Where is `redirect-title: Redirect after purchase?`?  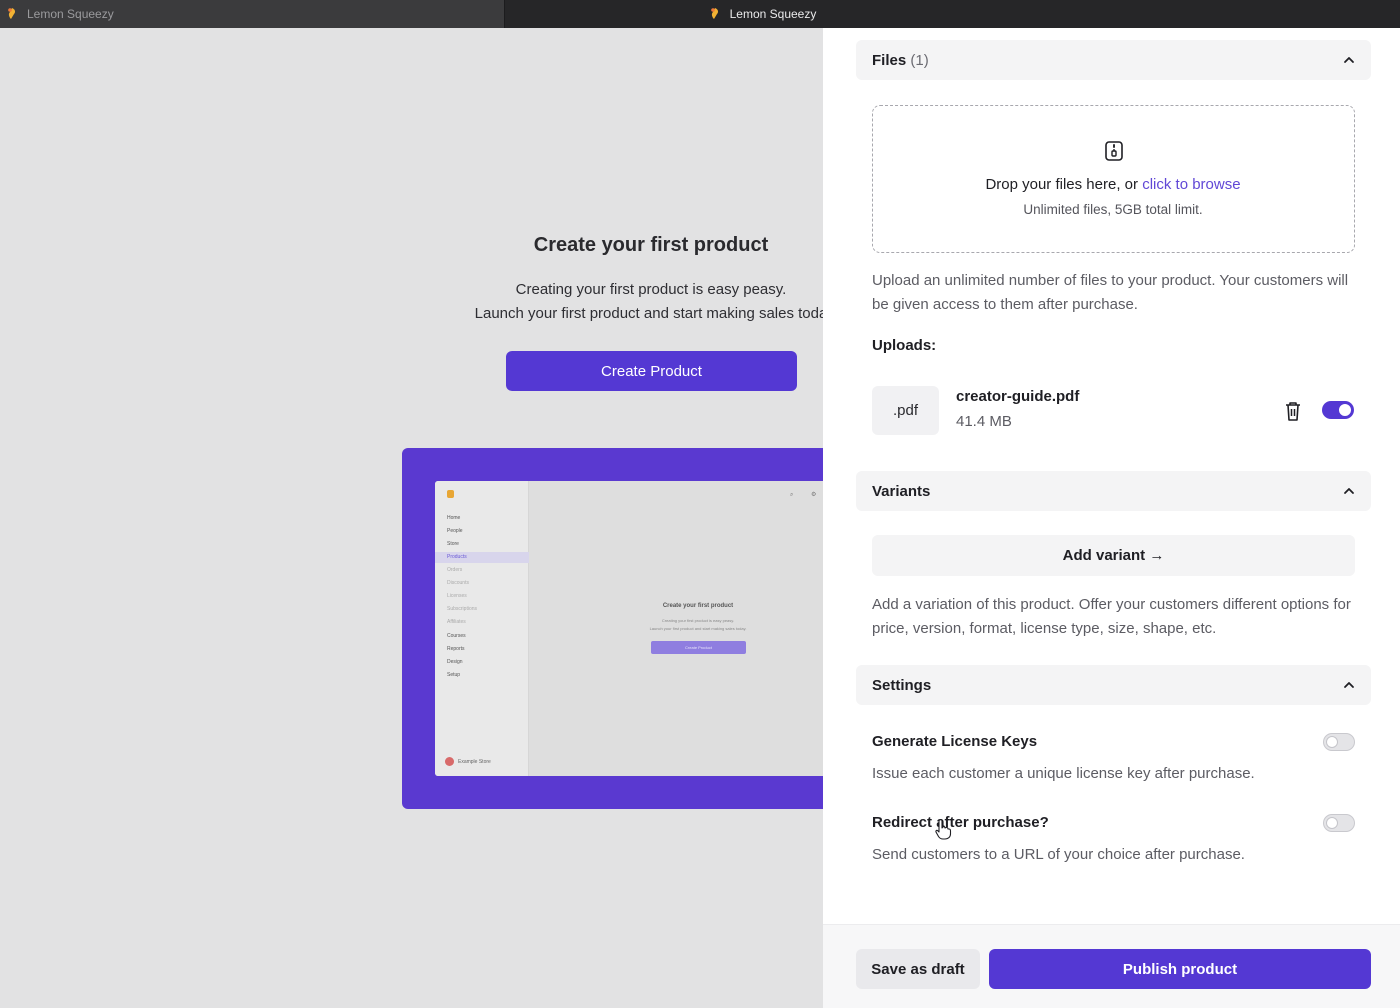 redirect-title: Redirect after purchase? is located at coordinates (960, 822).